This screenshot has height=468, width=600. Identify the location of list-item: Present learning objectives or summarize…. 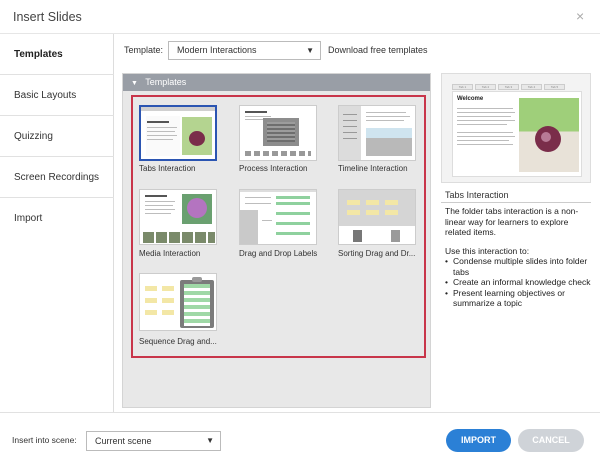
(519, 298).